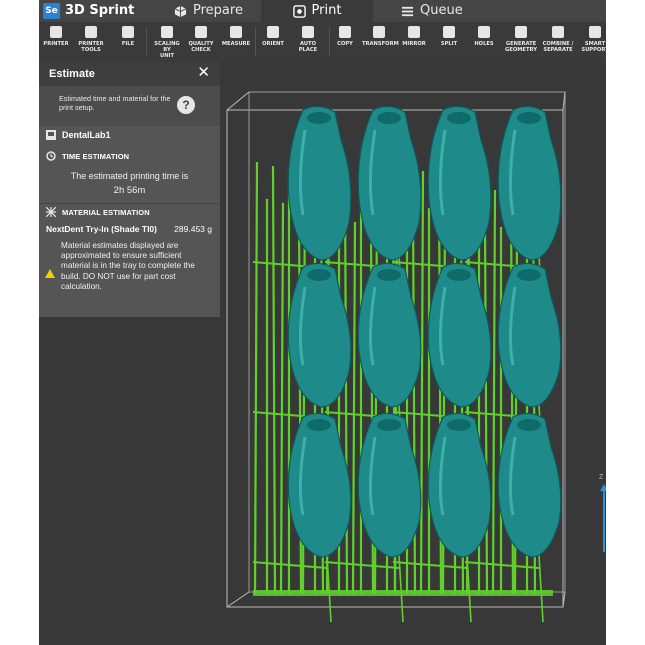 The image size is (645, 645). I want to click on tab-print: Print, so click(317, 11).